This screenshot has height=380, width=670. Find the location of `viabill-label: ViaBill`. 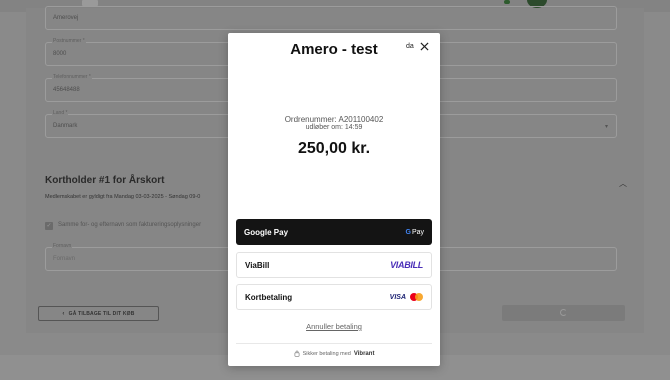

viabill-label: ViaBill is located at coordinates (257, 265).